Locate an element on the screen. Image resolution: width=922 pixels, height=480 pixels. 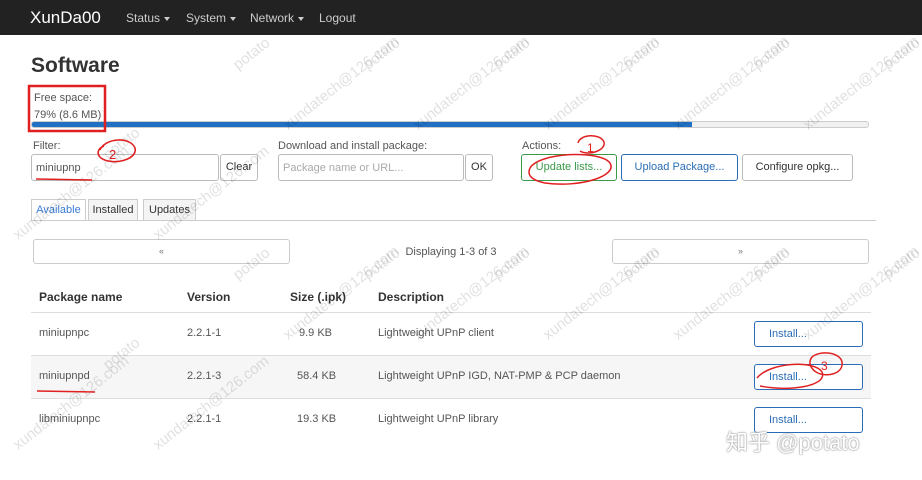
clear-button: Clear is located at coordinates (239, 167).